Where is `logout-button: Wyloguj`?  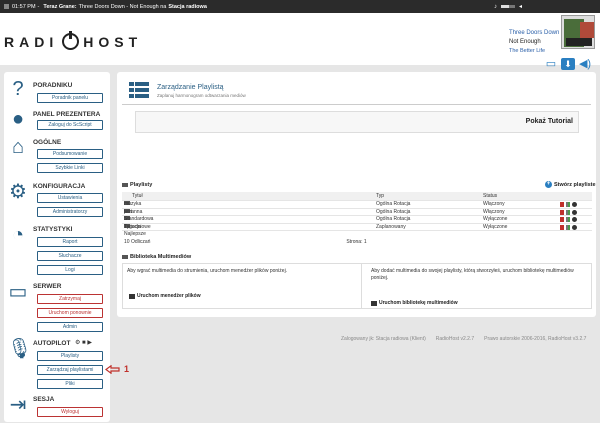
logout-button: Wyloguj is located at coordinates (70, 412).